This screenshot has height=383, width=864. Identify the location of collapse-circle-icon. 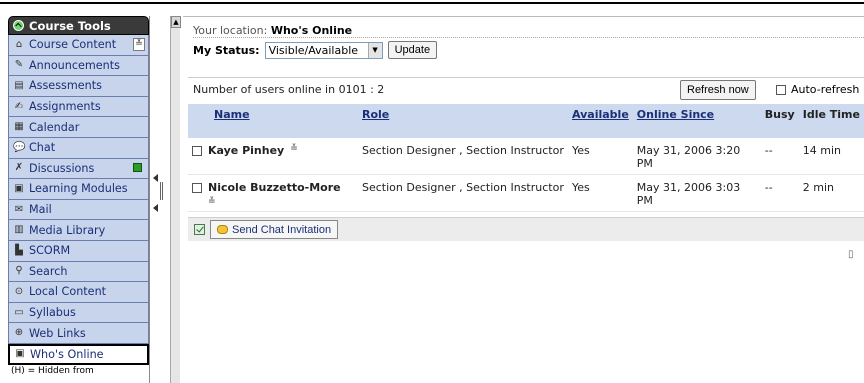
(18, 25).